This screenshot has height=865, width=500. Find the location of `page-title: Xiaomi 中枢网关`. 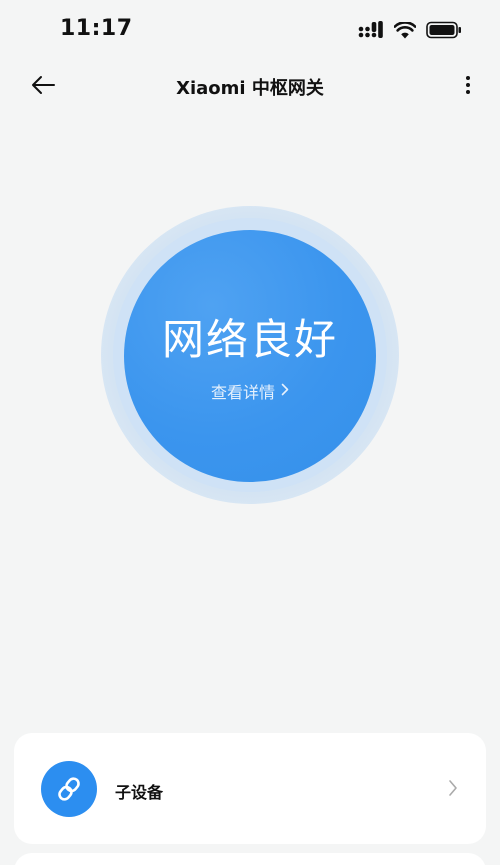

page-title: Xiaomi 中枢网关 is located at coordinates (250, 88).